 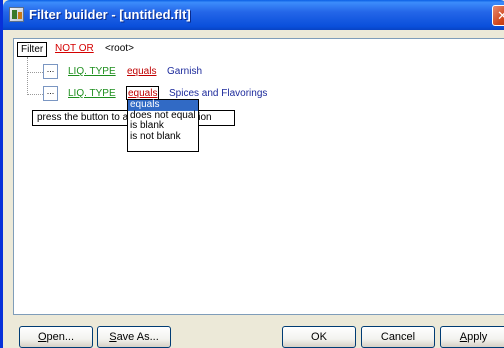 What do you see at coordinates (218, 93) in the screenshot?
I see `condition-value: Spices and Flavorings` at bounding box center [218, 93].